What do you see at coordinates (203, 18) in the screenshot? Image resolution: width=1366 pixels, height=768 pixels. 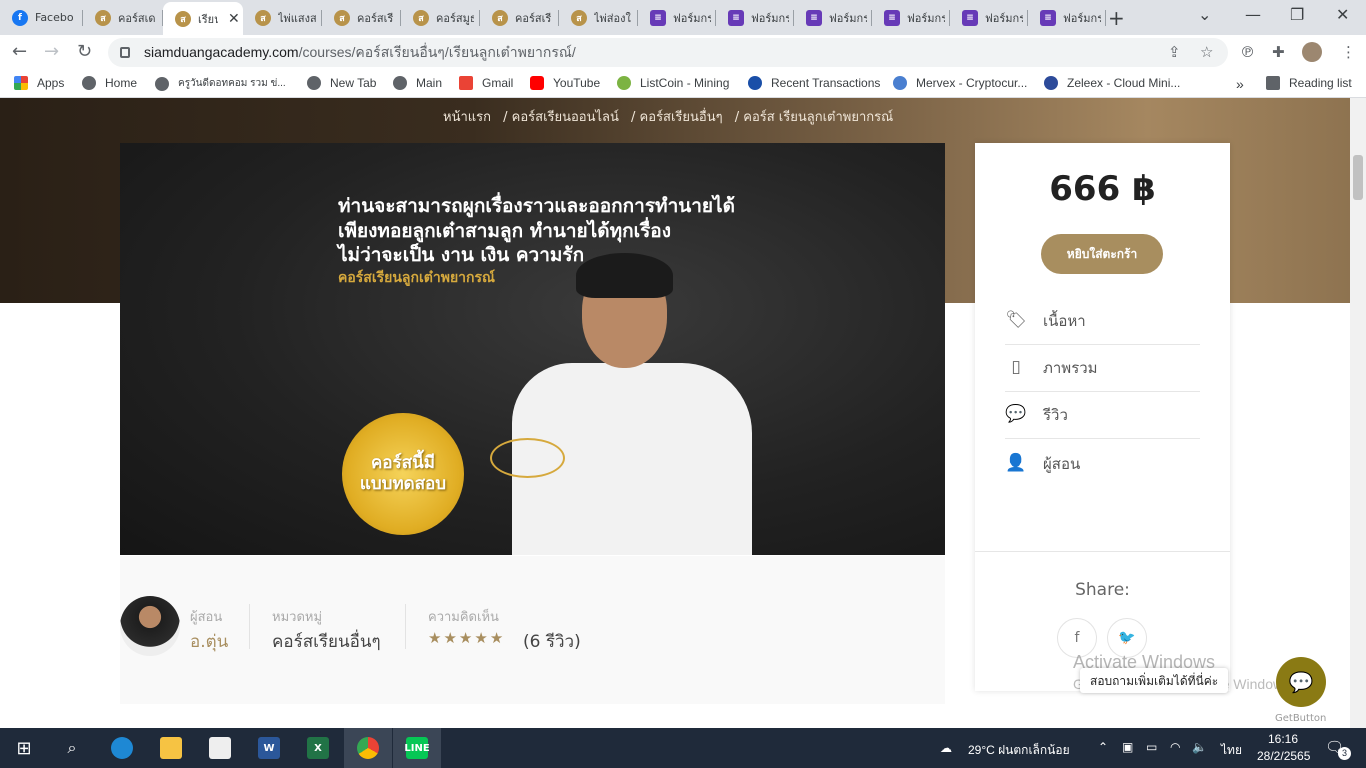 I see `tab-active: สเรียน ✕` at bounding box center [203, 18].